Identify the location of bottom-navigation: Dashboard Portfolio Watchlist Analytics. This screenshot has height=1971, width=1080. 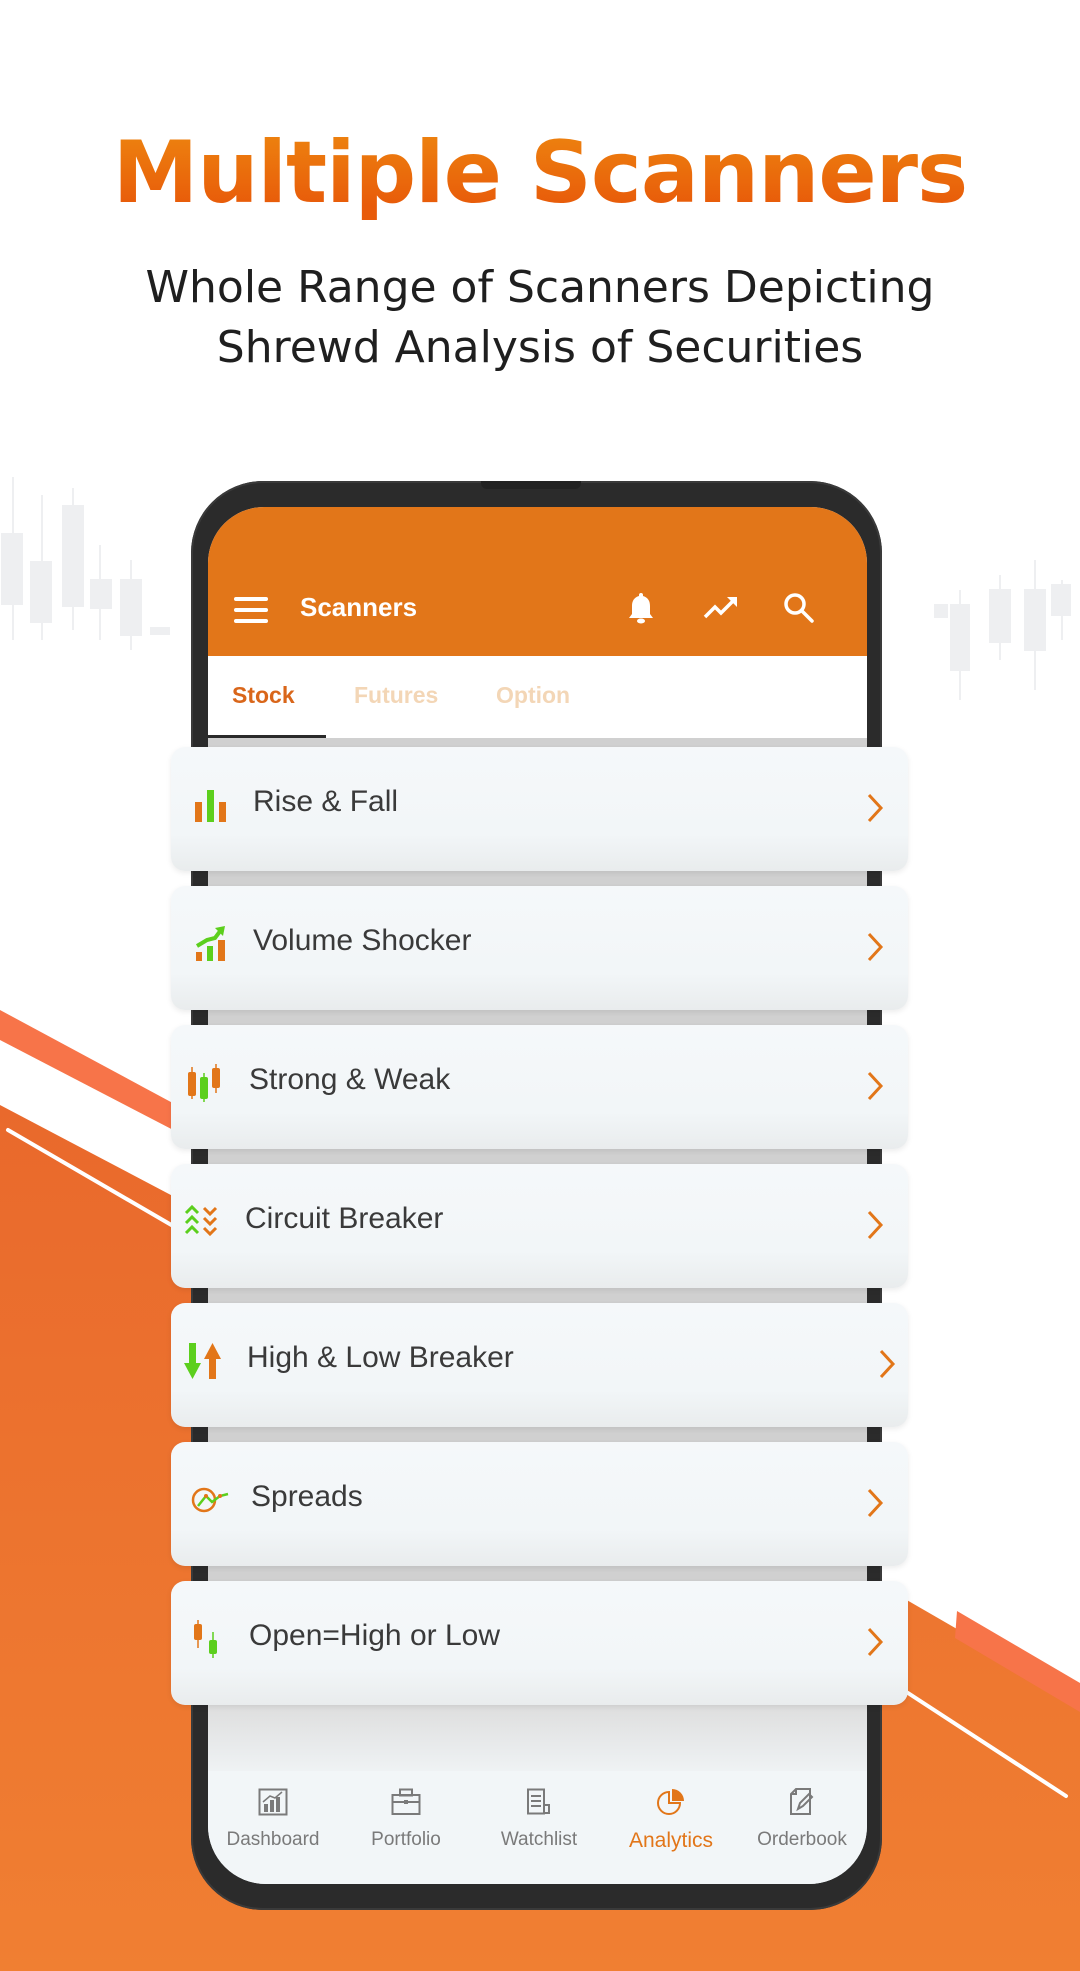
(537, 1827).